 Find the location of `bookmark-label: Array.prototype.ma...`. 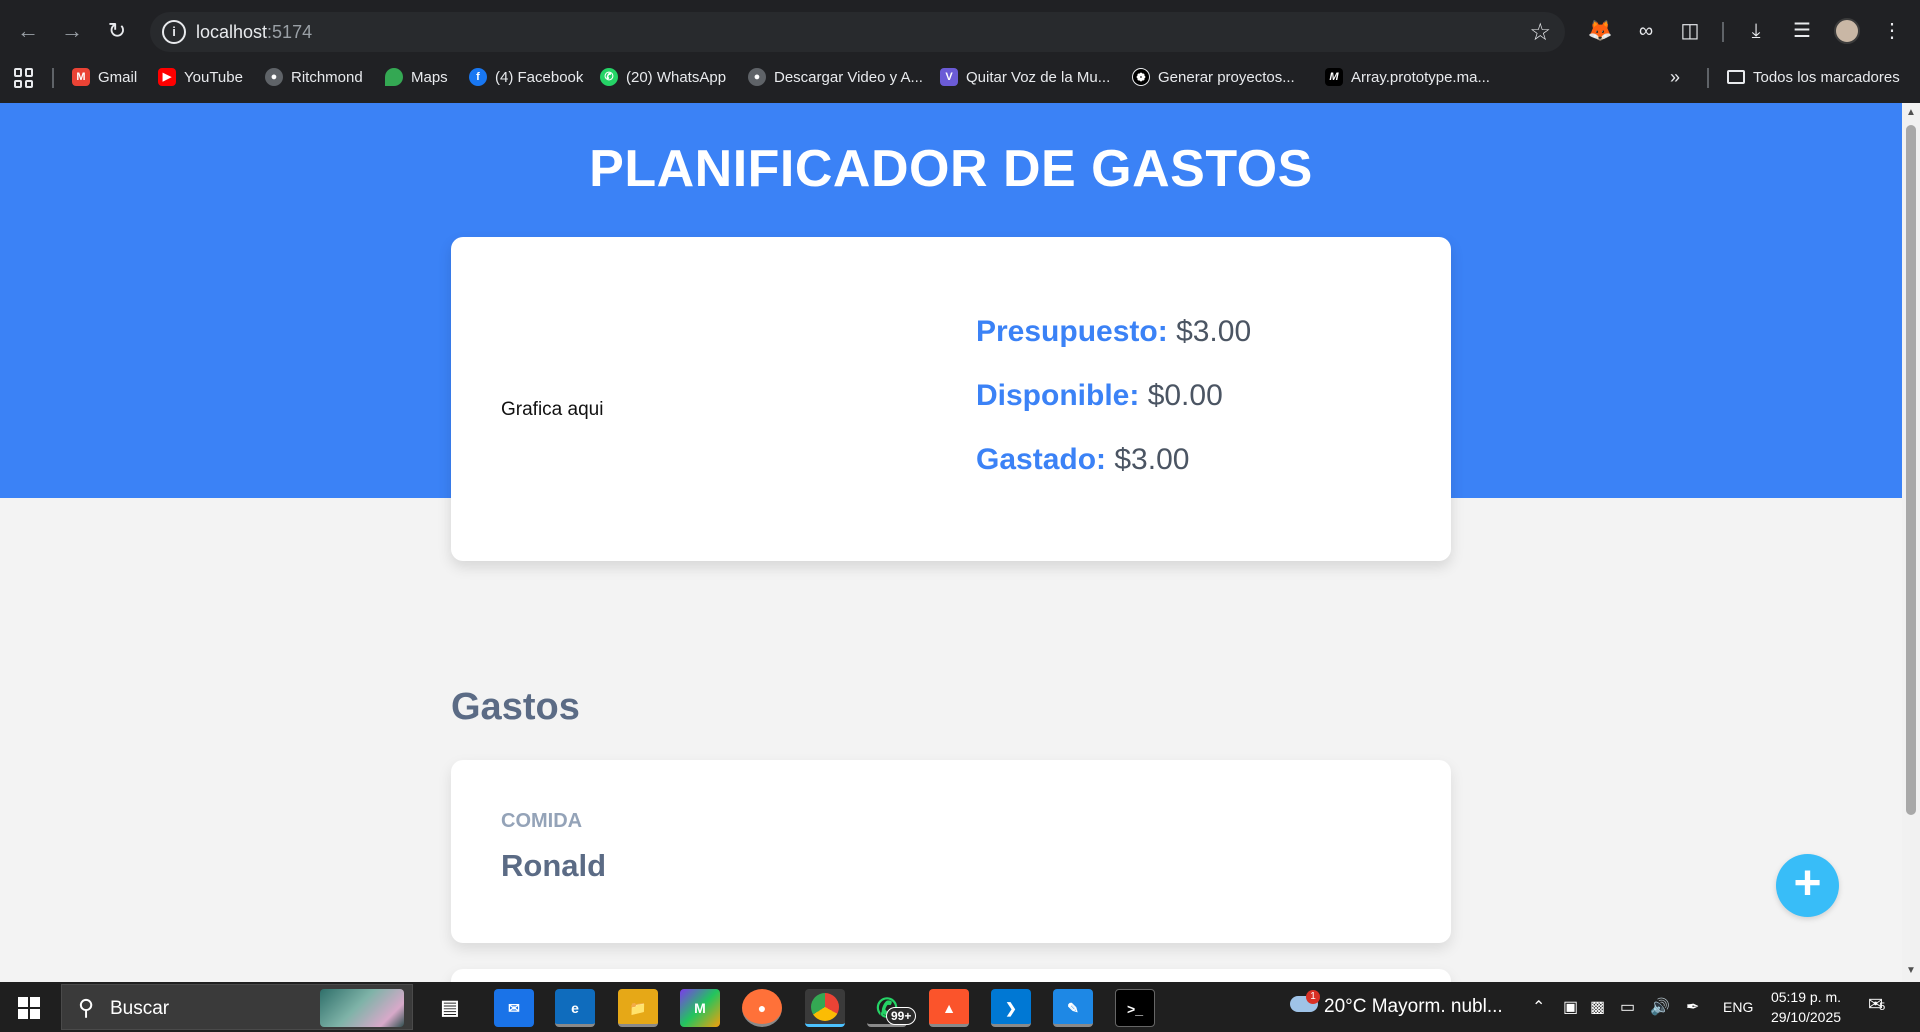

bookmark-label: Array.prototype.ma... is located at coordinates (1420, 77).